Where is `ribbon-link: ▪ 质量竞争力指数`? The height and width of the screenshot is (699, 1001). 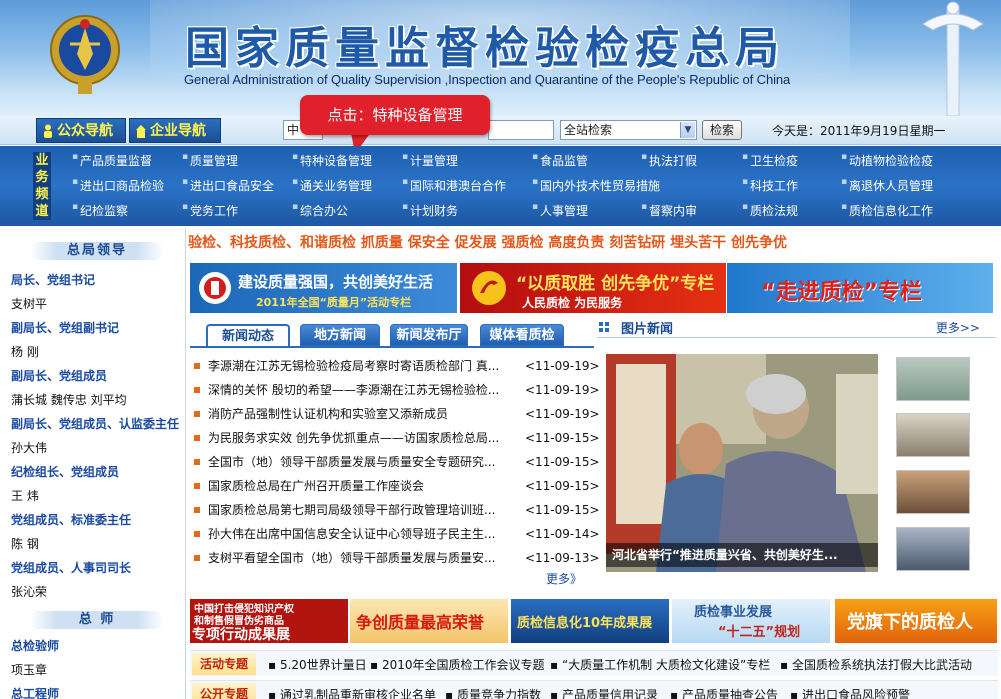
ribbon-link: ▪ 质量竞争力指数 is located at coordinates (493, 692).